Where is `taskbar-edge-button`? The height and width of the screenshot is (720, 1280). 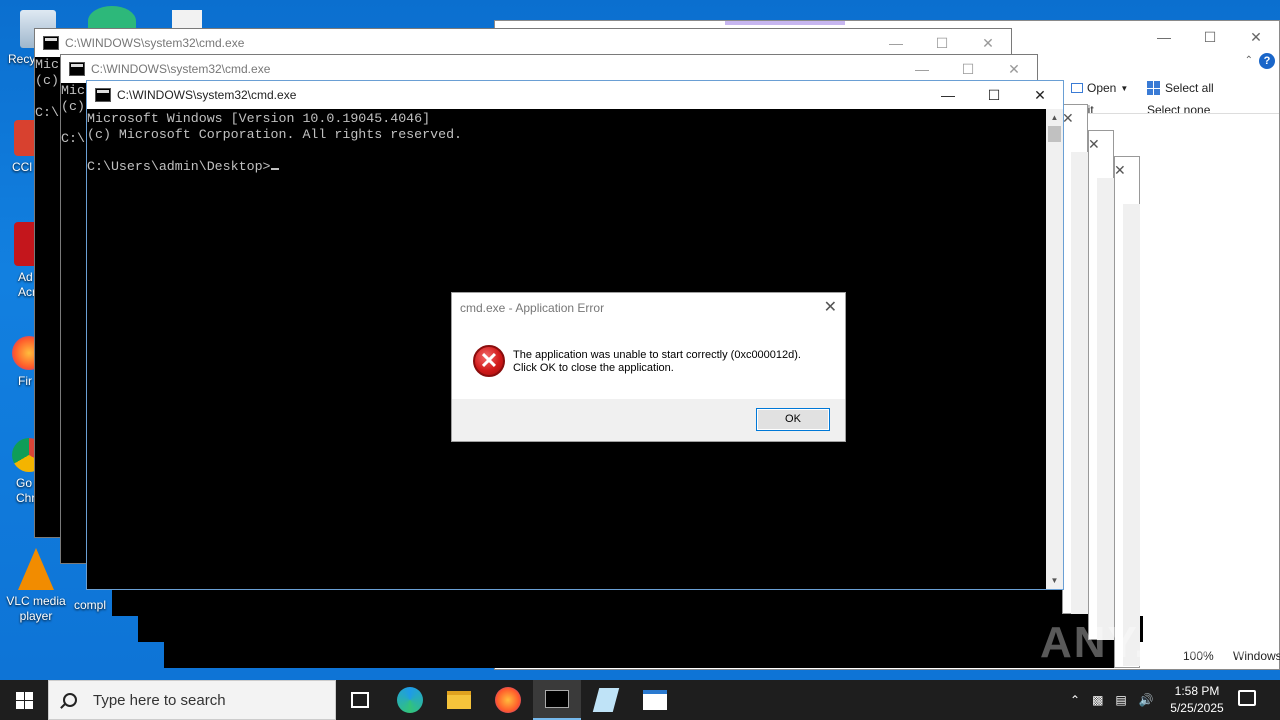 taskbar-edge-button is located at coordinates (410, 700).